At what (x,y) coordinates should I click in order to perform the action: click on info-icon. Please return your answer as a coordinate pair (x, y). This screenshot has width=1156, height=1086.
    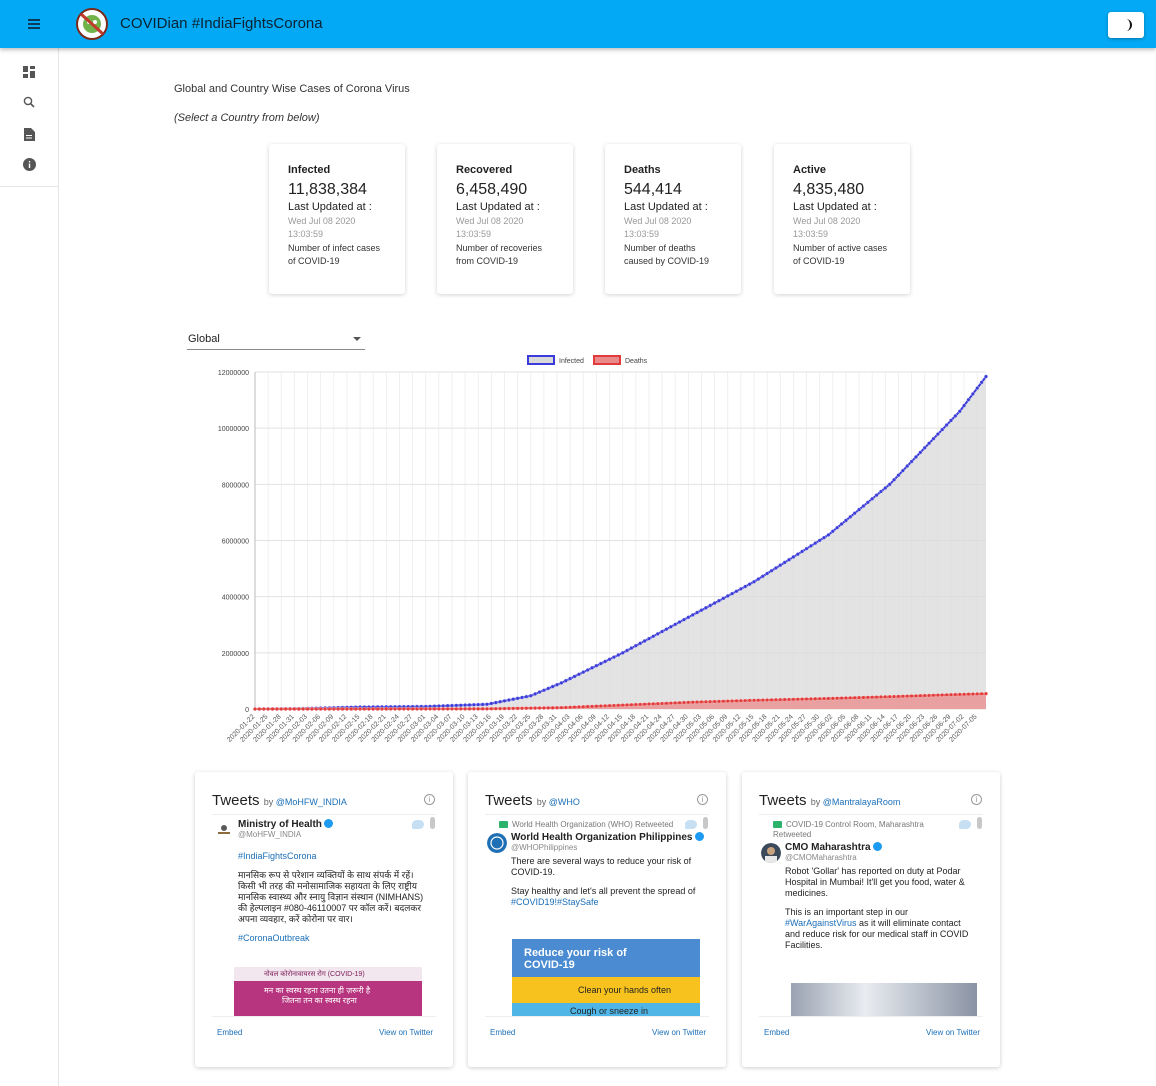
    Looking at the image, I should click on (29, 164).